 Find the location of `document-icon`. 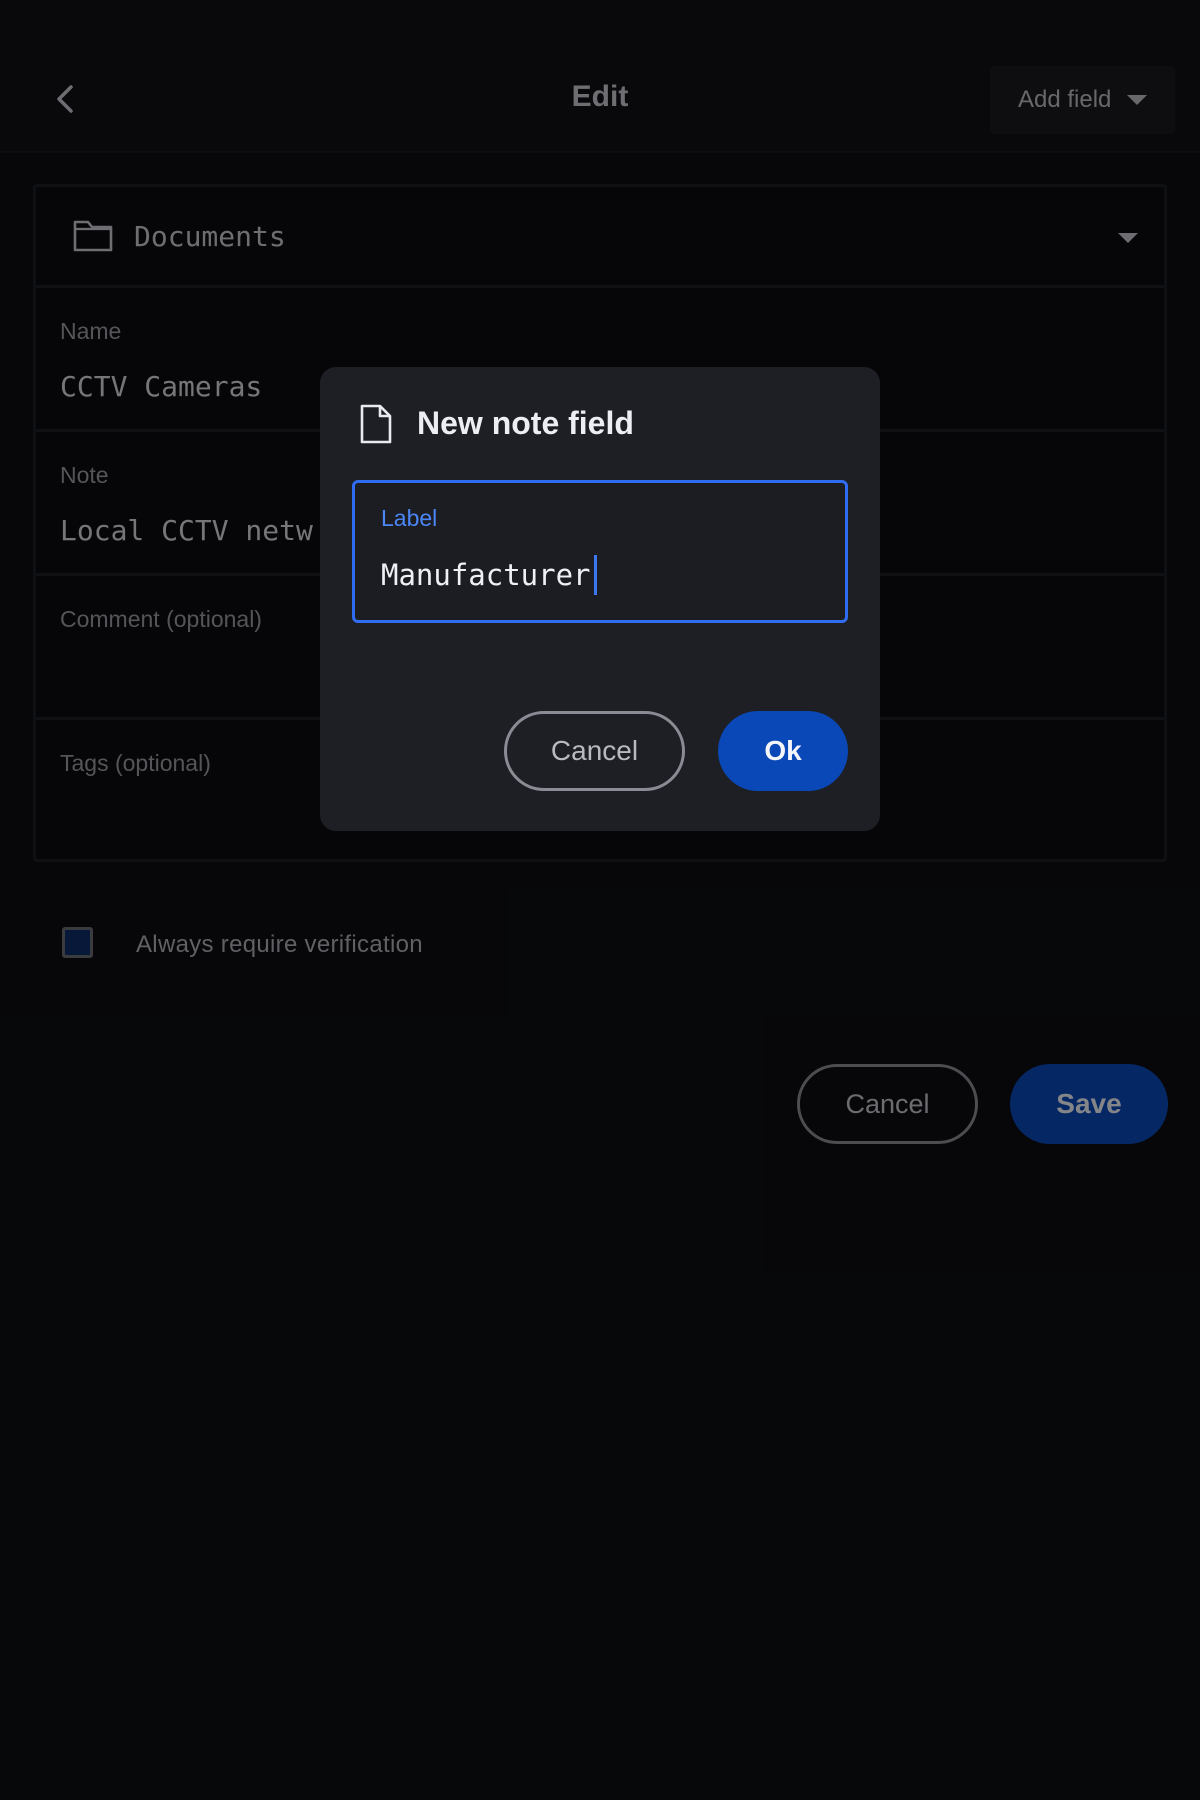

document-icon is located at coordinates (376, 424).